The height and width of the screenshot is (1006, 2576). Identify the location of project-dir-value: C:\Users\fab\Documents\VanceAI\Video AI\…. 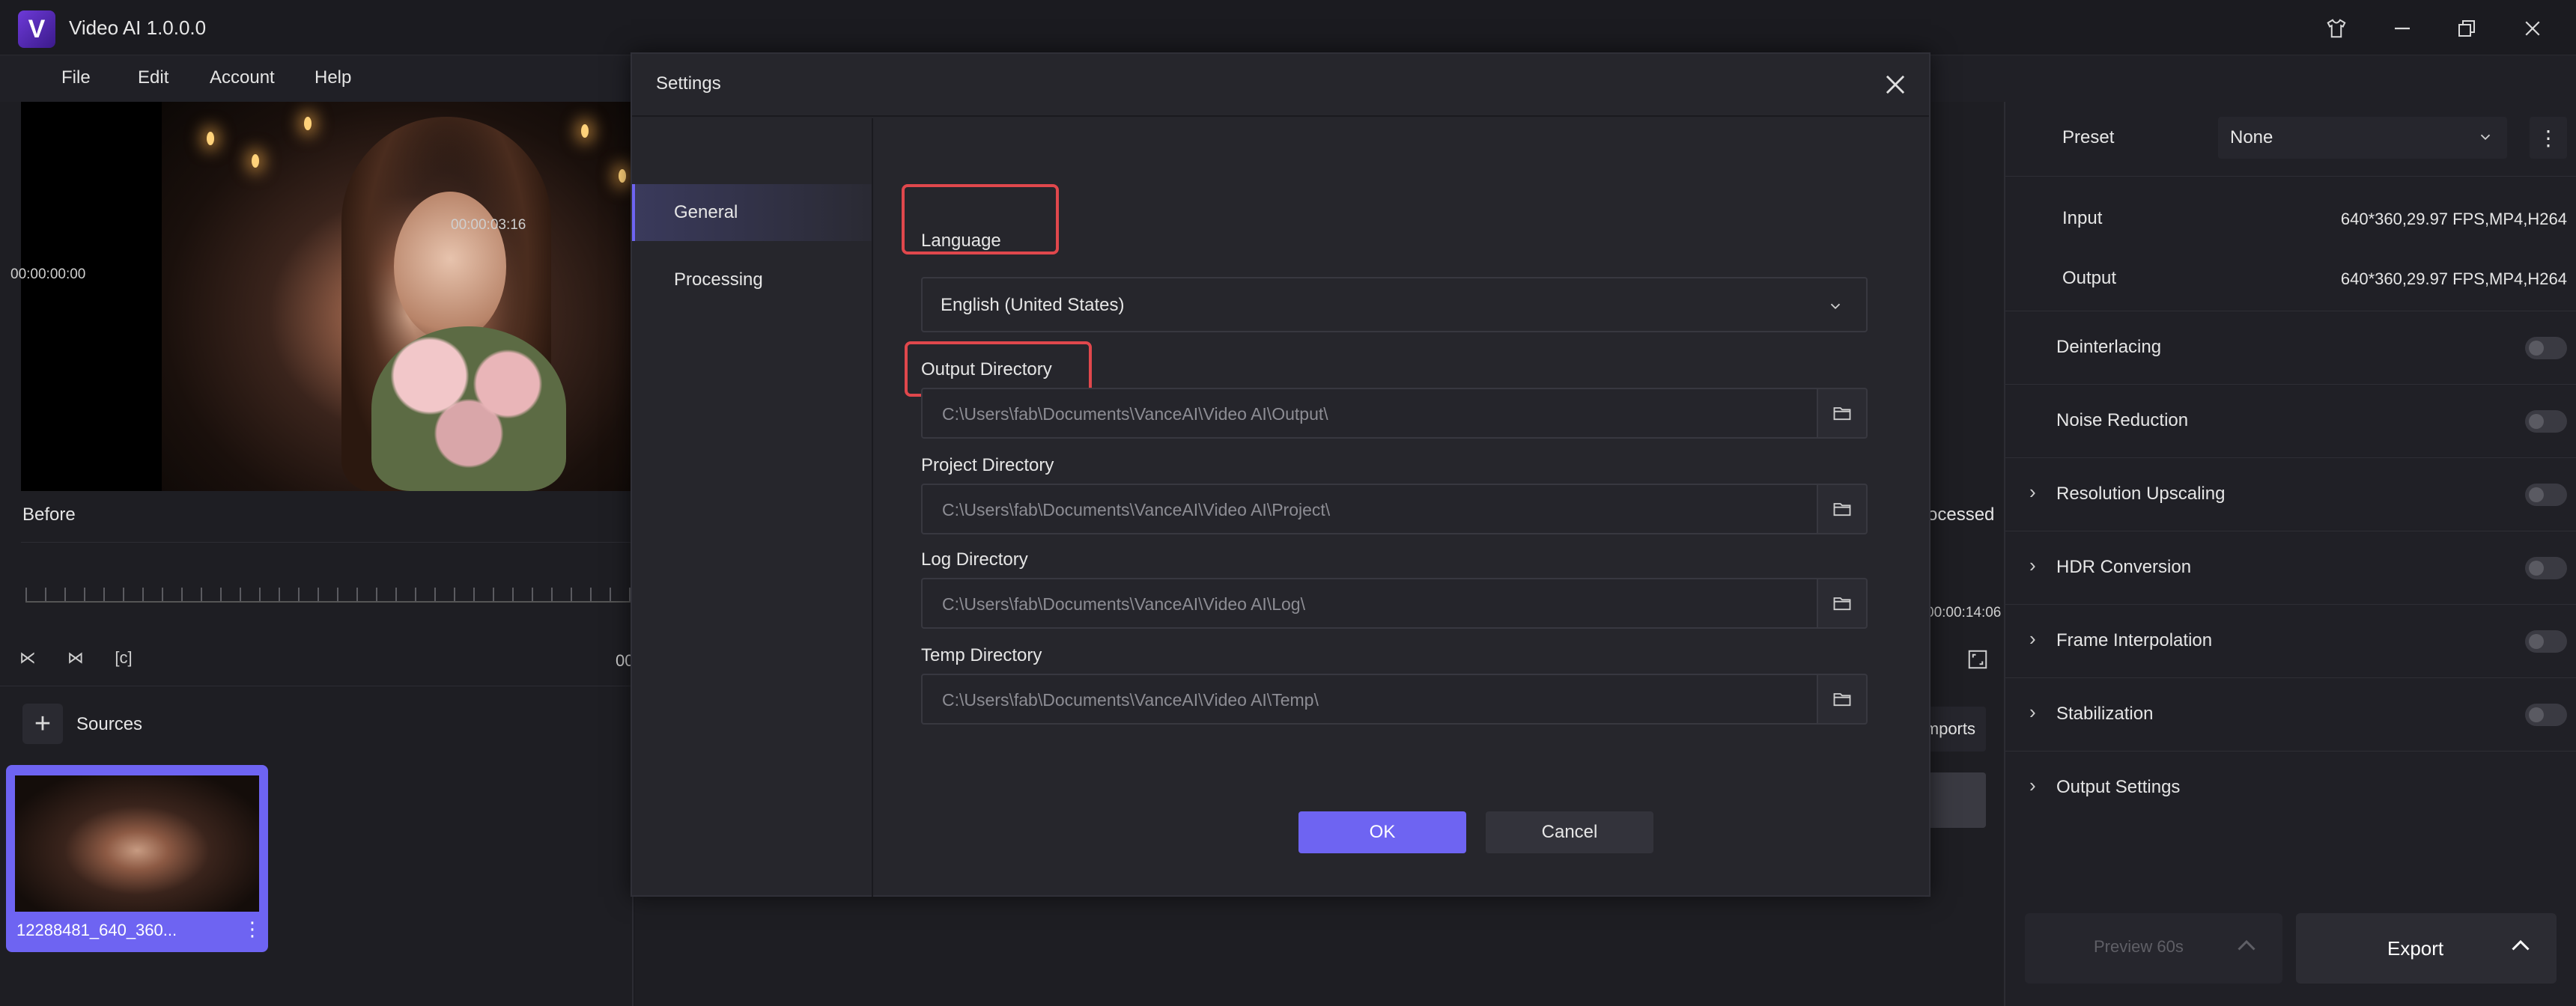
(1136, 509).